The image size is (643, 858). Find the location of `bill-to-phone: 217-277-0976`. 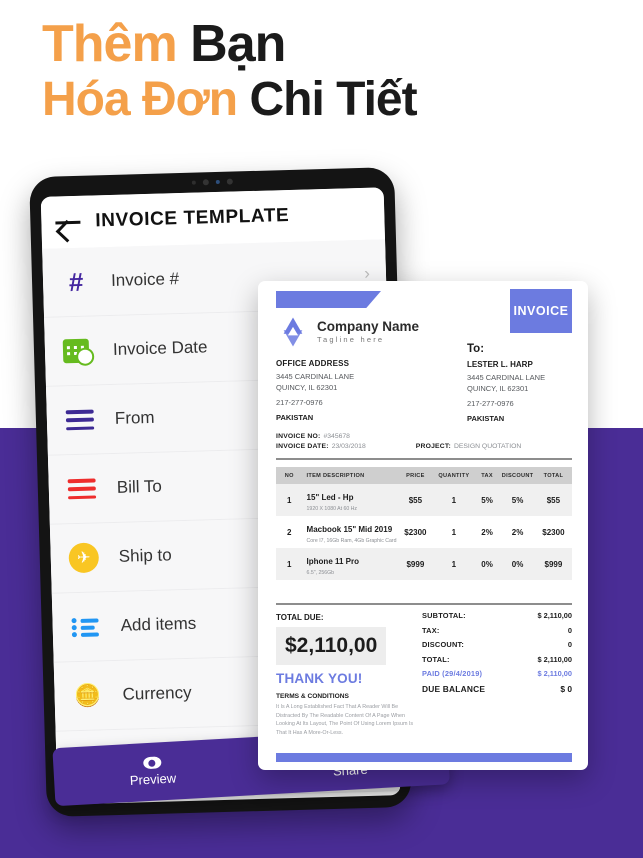

bill-to-phone: 217-277-0976 is located at coordinates (490, 403).